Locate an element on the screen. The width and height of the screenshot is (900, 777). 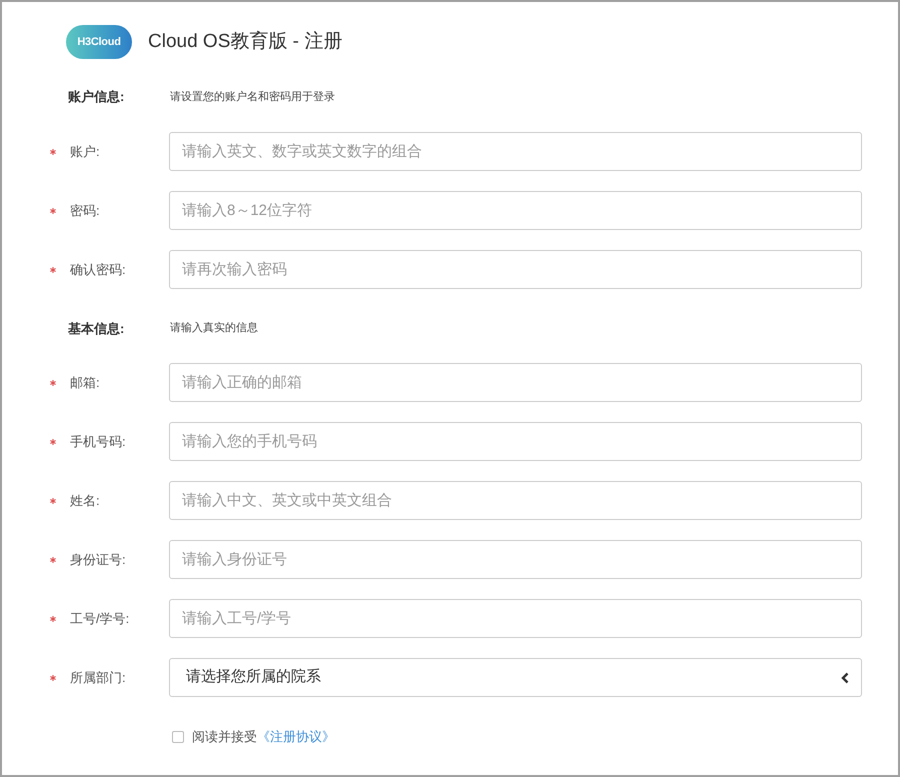
section-title: 基本信息: is located at coordinates (97, 329).